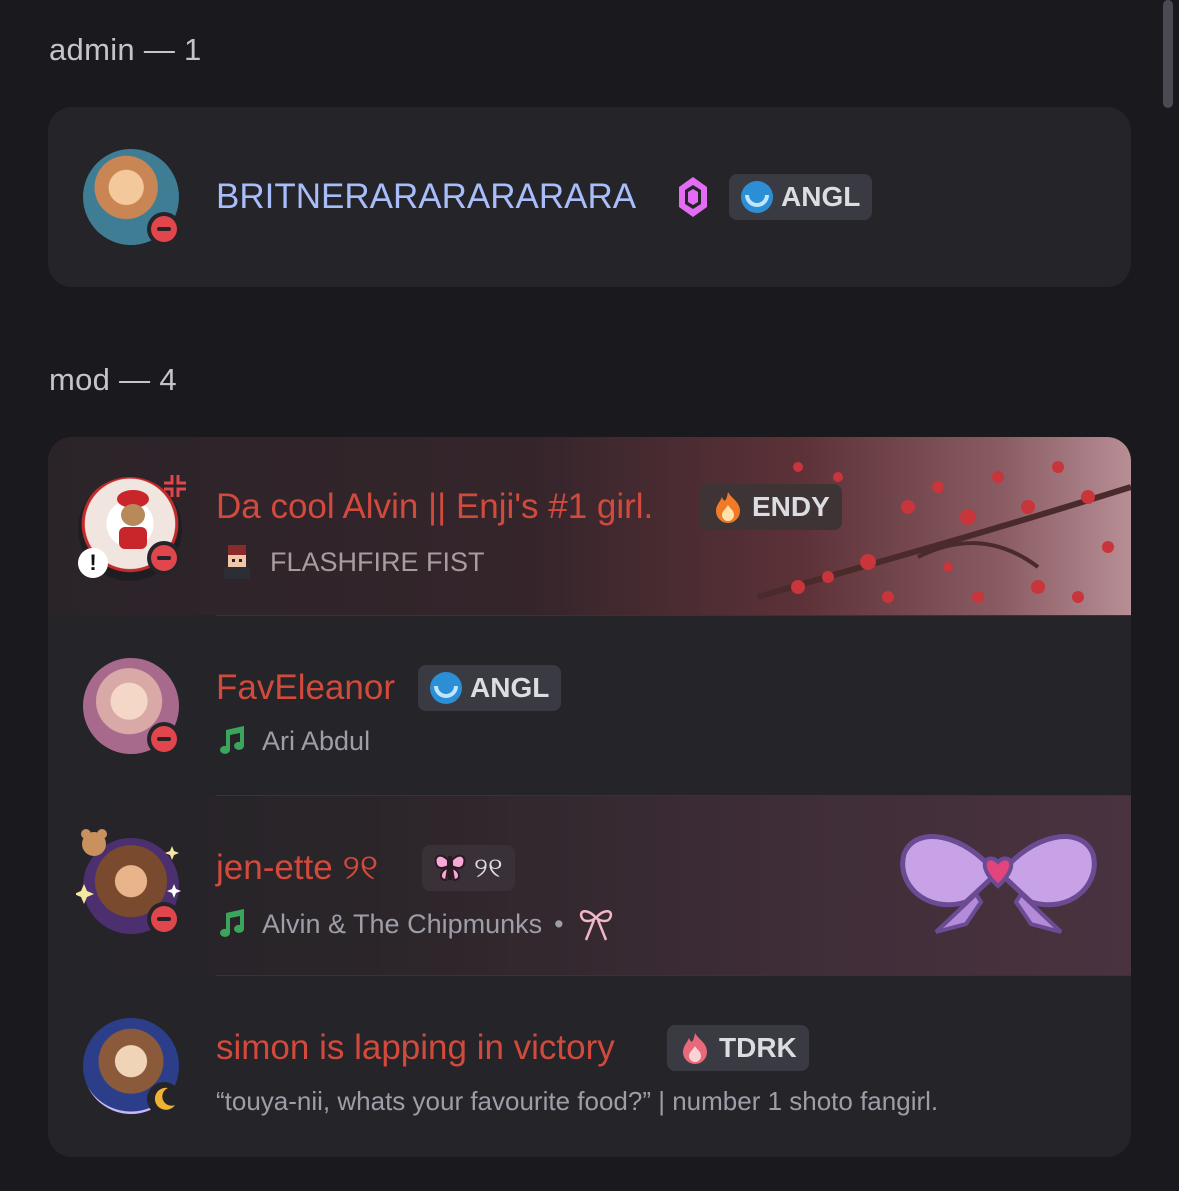 Image resolution: width=1179 pixels, height=1191 pixels. I want to click on alert-icon: !, so click(93, 563).